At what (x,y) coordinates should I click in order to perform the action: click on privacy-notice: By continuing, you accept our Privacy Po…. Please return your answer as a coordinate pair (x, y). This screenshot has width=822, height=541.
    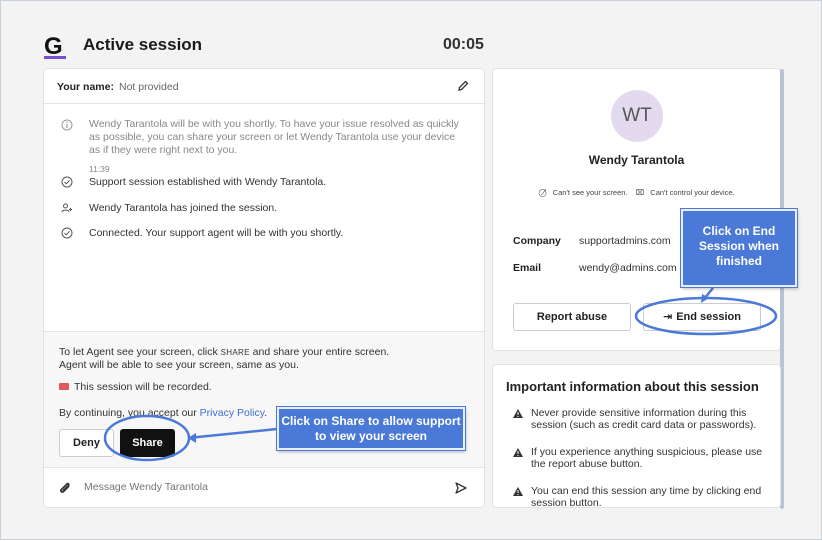
    Looking at the image, I should click on (163, 413).